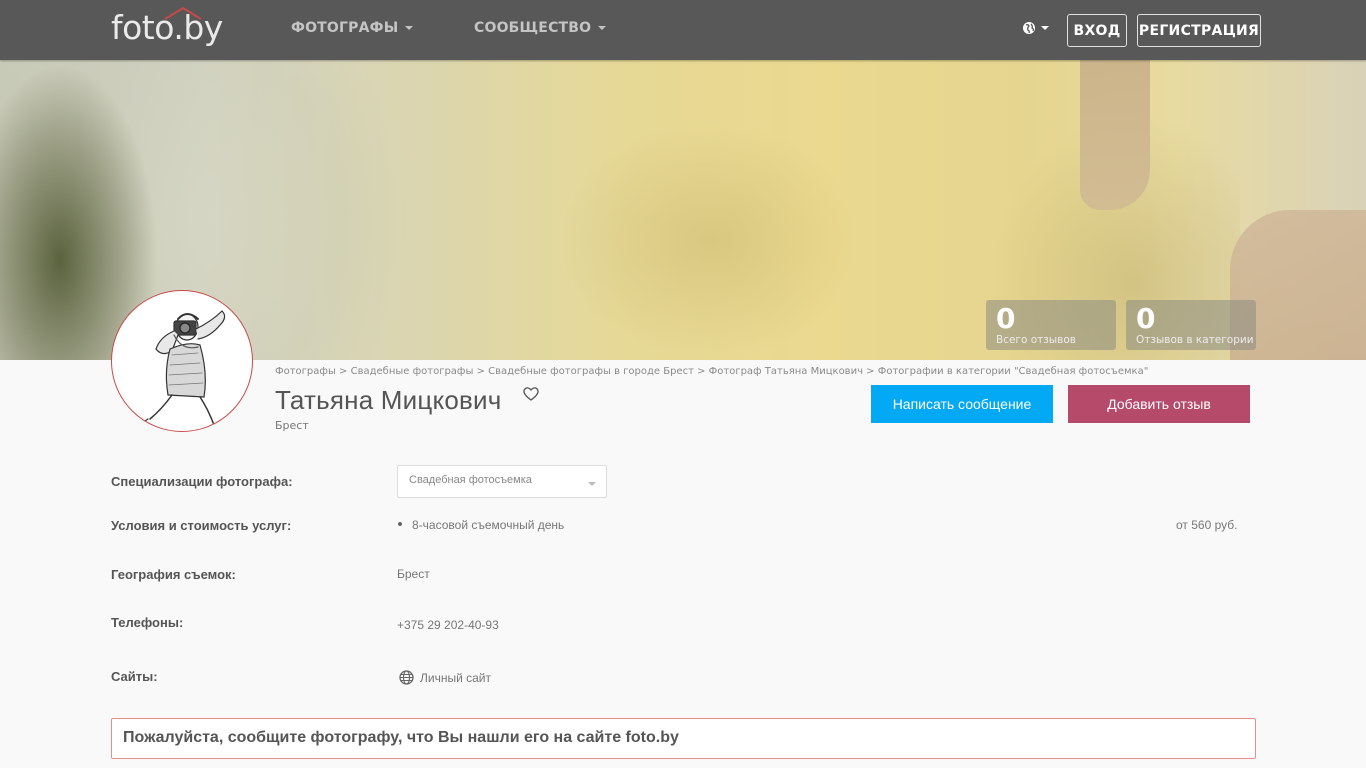 The height and width of the screenshot is (768, 1366). Describe the element at coordinates (183, 370) in the screenshot. I see `photographer-sketch-icon` at that location.